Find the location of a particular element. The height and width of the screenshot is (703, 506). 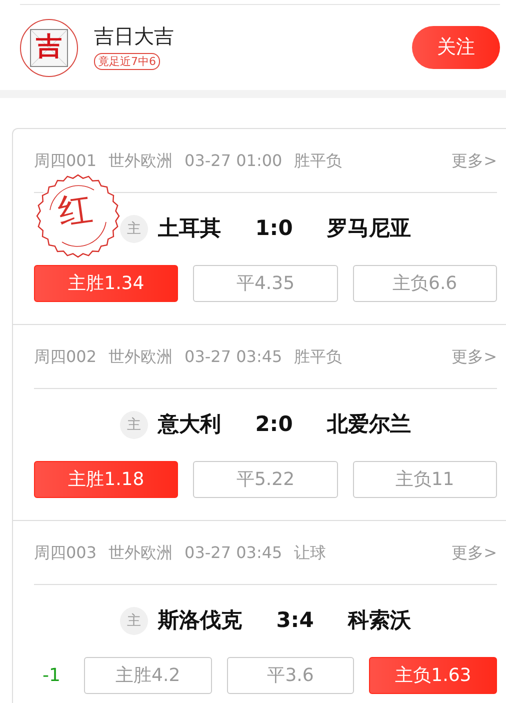

odds-option: 主胜1.34 is located at coordinates (106, 283).